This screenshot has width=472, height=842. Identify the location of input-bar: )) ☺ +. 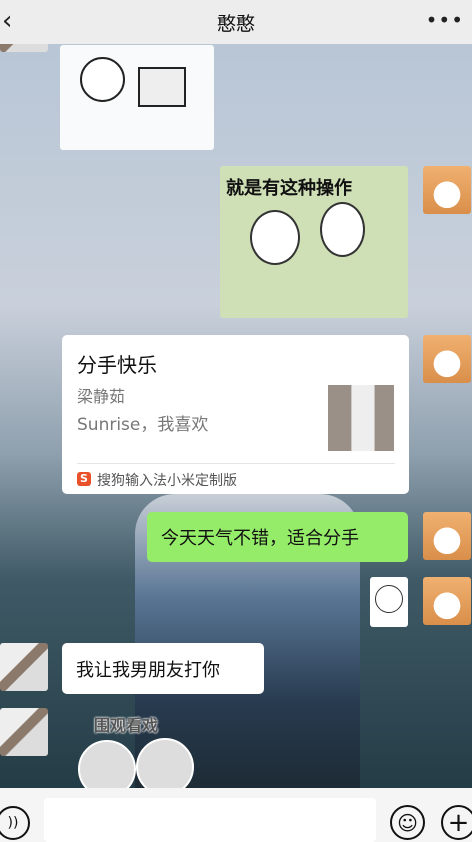
(236, 815).